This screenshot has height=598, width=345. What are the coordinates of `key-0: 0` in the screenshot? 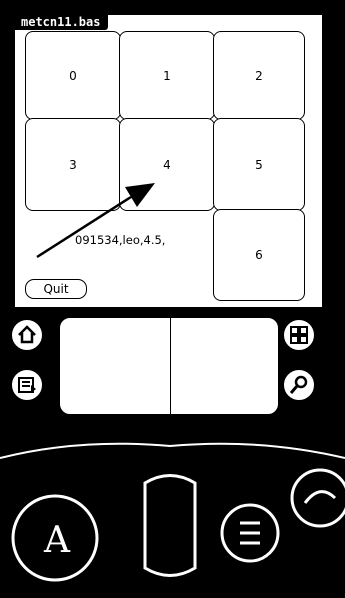 It's located at (73, 75).